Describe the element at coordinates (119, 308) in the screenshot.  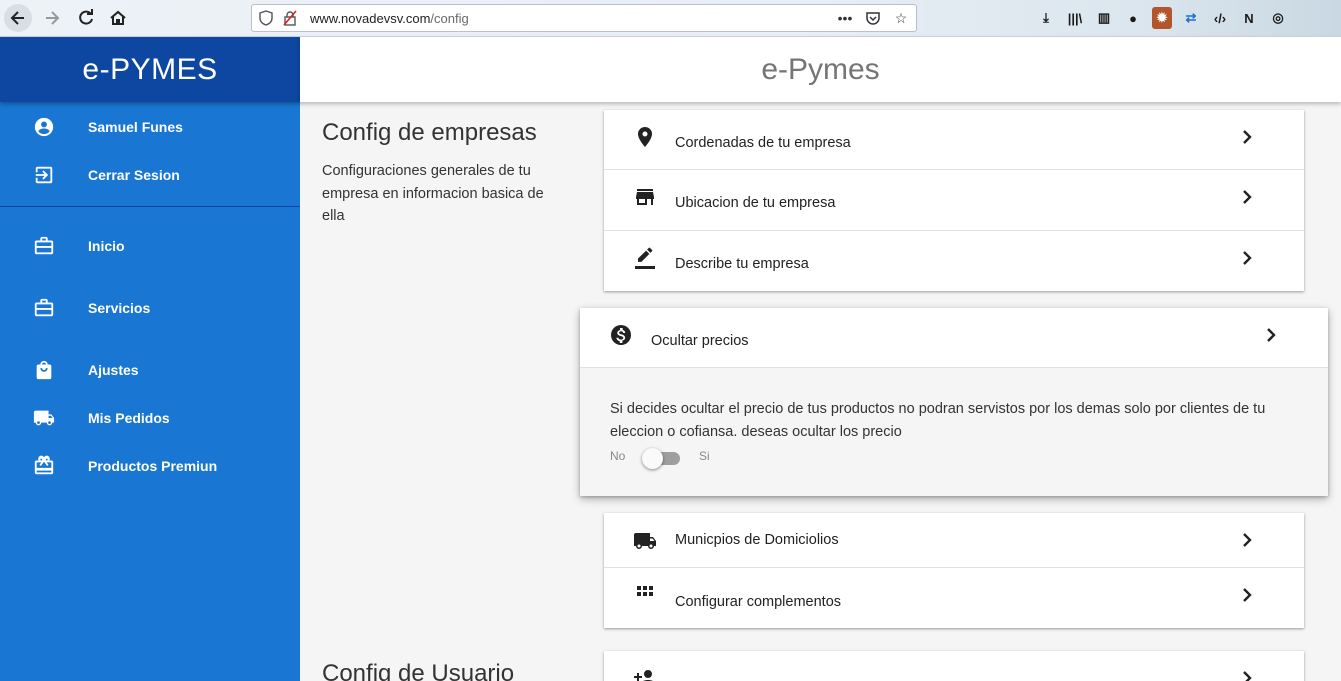
I see `sidebar-item-label: Servicios` at that location.